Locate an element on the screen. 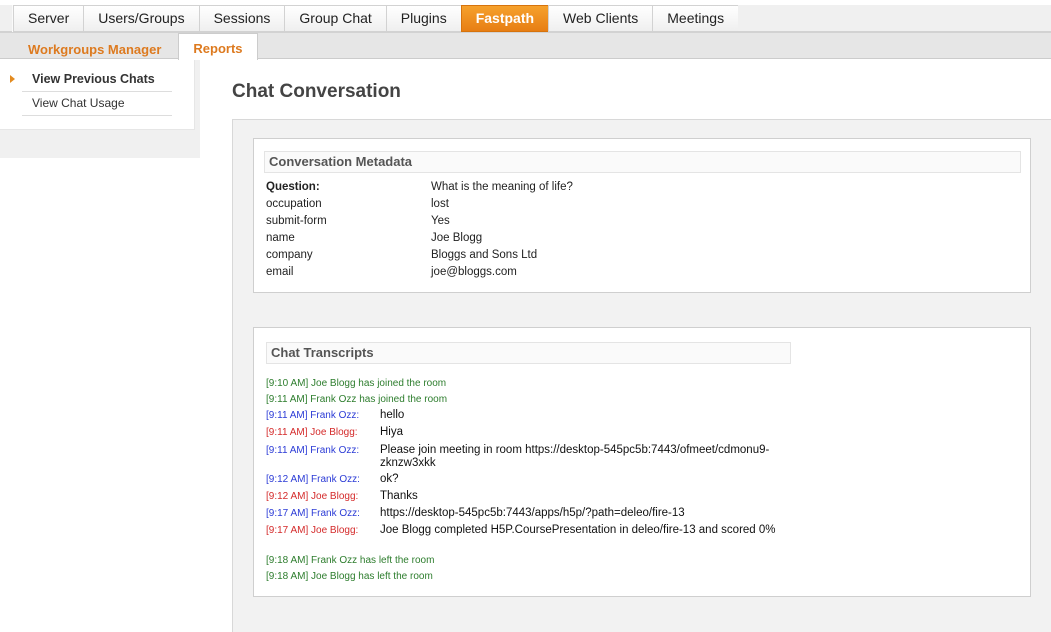 This screenshot has width=1051, height=632. sub-tab-list: Workgroups Manager Reports is located at coordinates (525, 46).